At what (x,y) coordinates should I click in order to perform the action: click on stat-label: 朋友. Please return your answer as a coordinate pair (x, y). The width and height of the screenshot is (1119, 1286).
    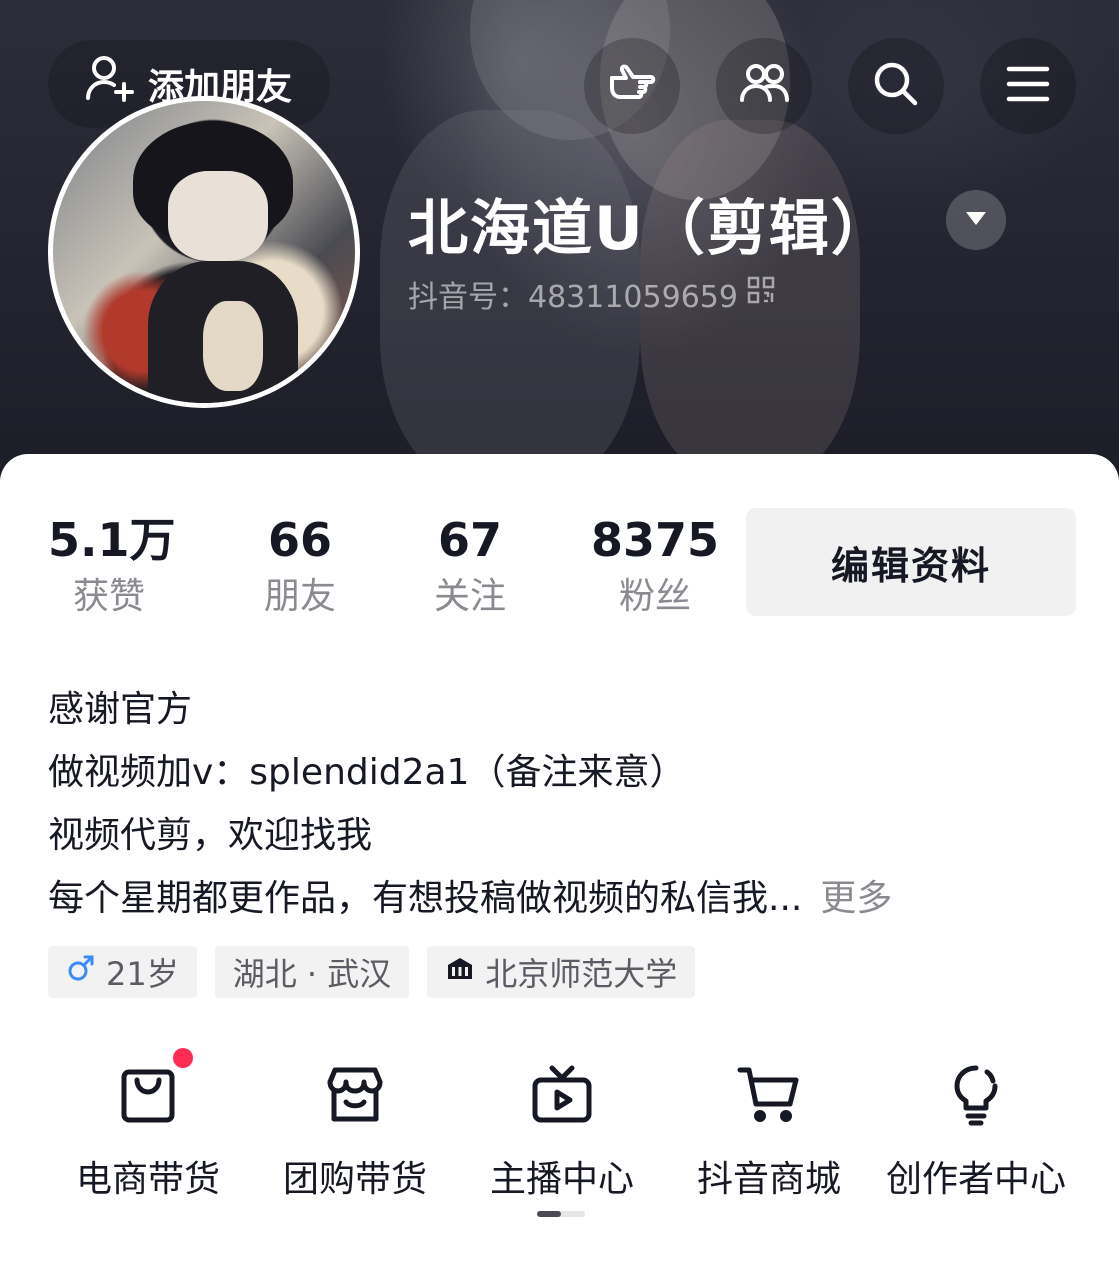
    Looking at the image, I should click on (299, 596).